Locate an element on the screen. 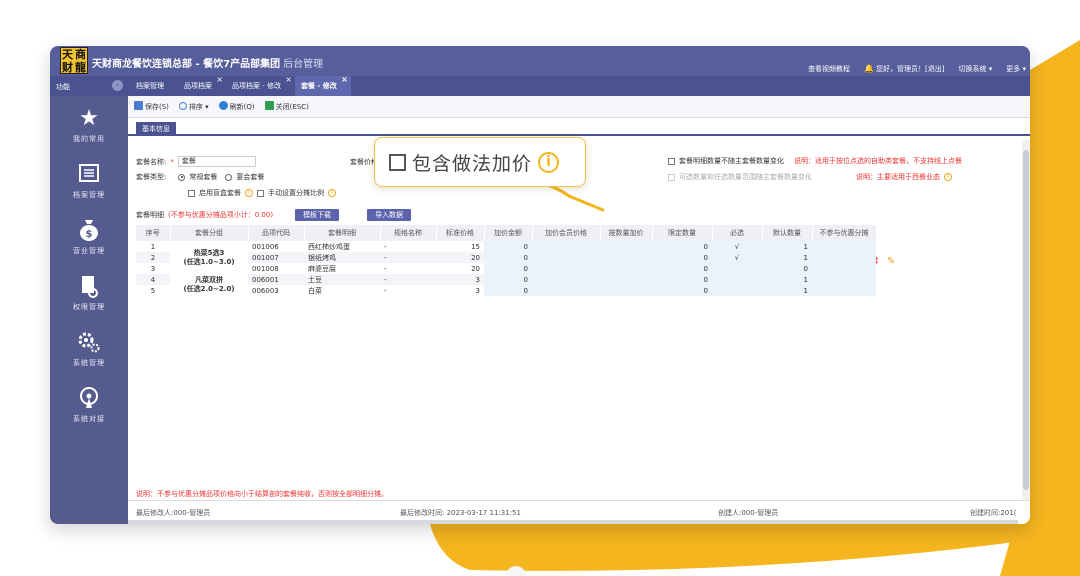 The height and width of the screenshot is (576, 1080). manual-ratio-checkbox is located at coordinates (260, 193).